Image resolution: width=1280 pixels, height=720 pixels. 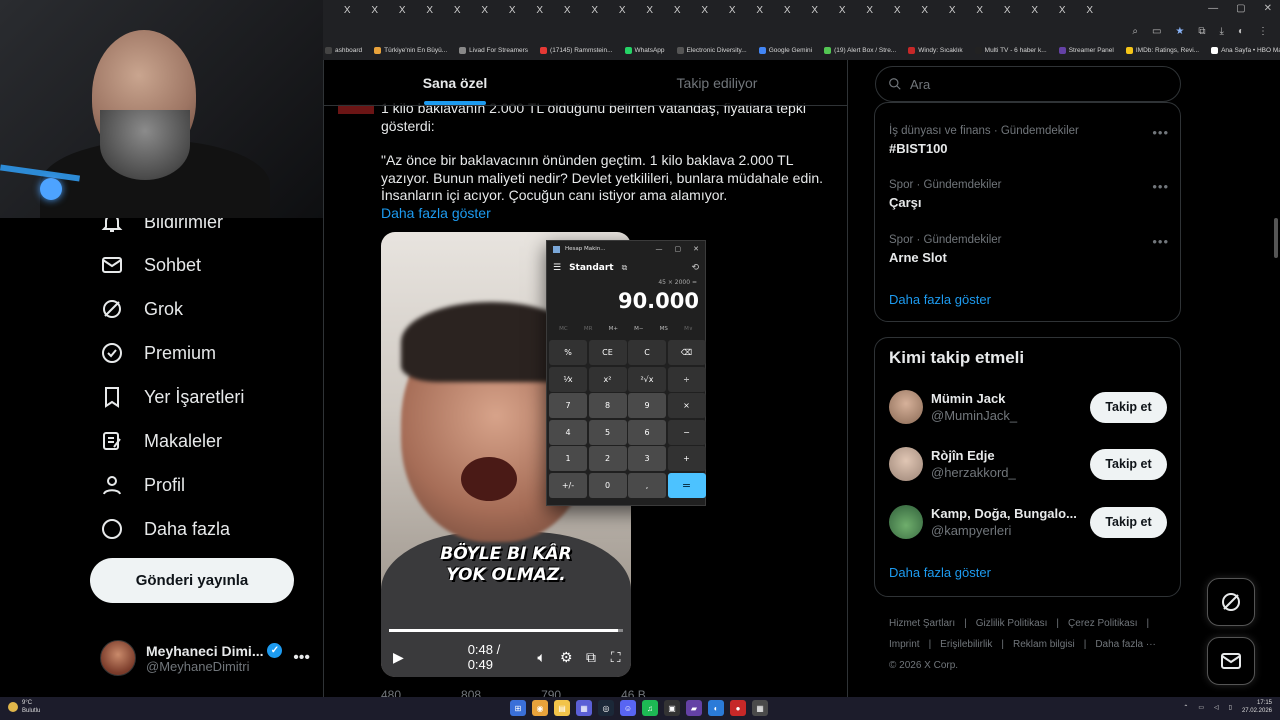 What do you see at coordinates (568, 458) in the screenshot?
I see `calculator-key: 1` at bounding box center [568, 458].